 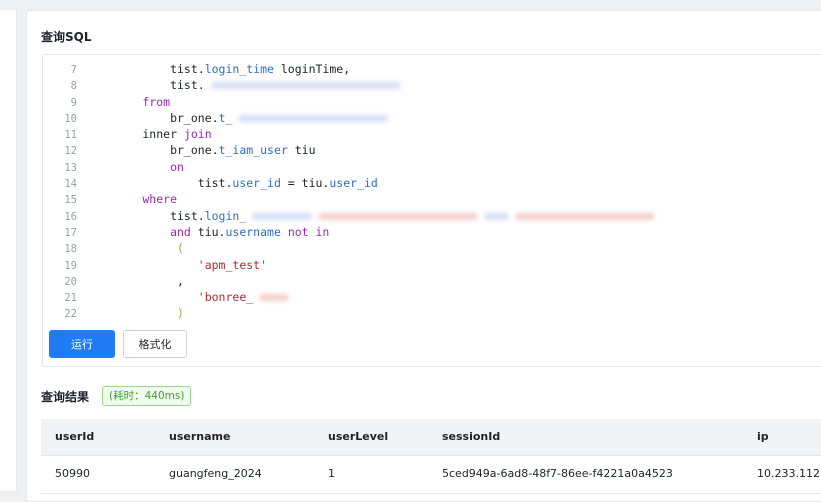 I want to click on sql-section-title: 查询SQL, so click(x=66, y=37).